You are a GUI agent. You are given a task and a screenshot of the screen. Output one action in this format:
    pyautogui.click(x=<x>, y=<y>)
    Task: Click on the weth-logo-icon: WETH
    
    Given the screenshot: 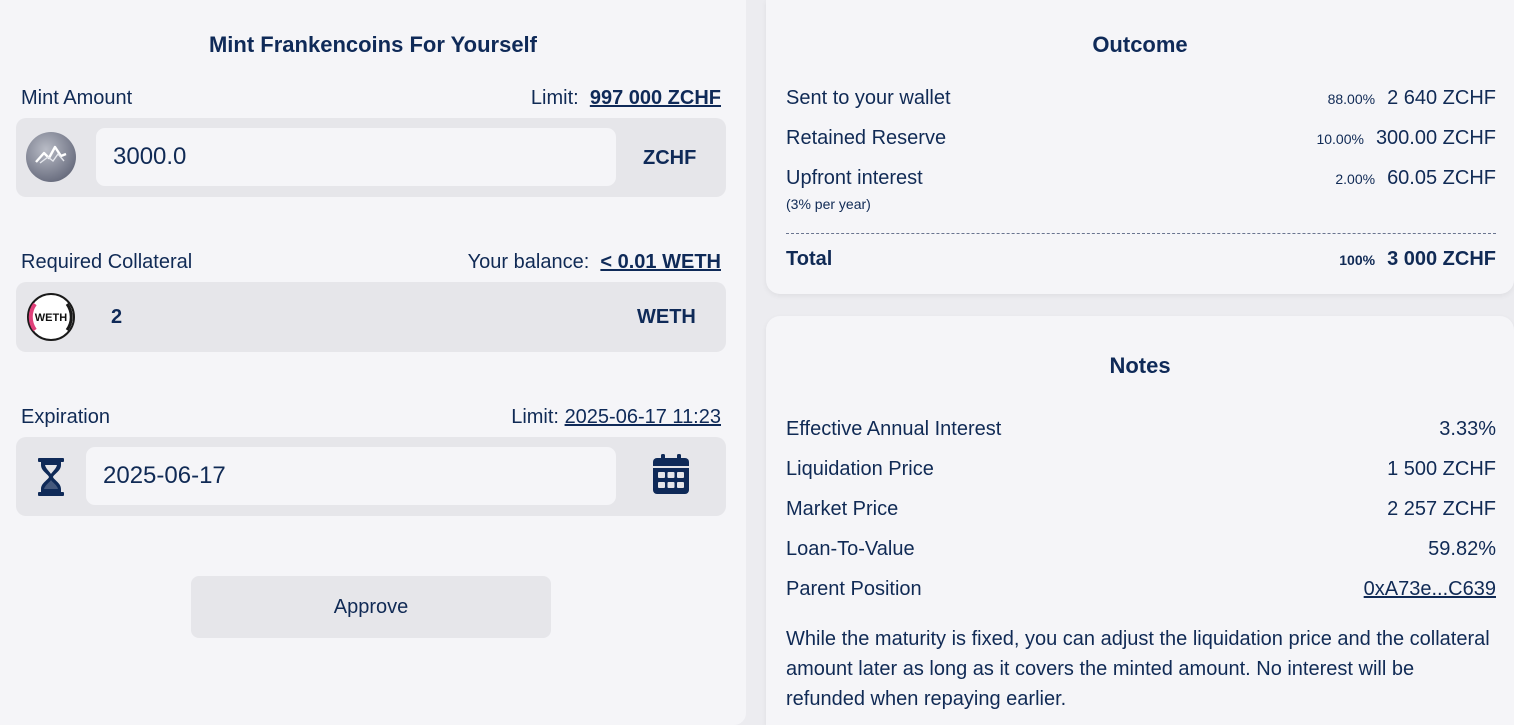 What is the action you would take?
    pyautogui.click(x=51, y=317)
    